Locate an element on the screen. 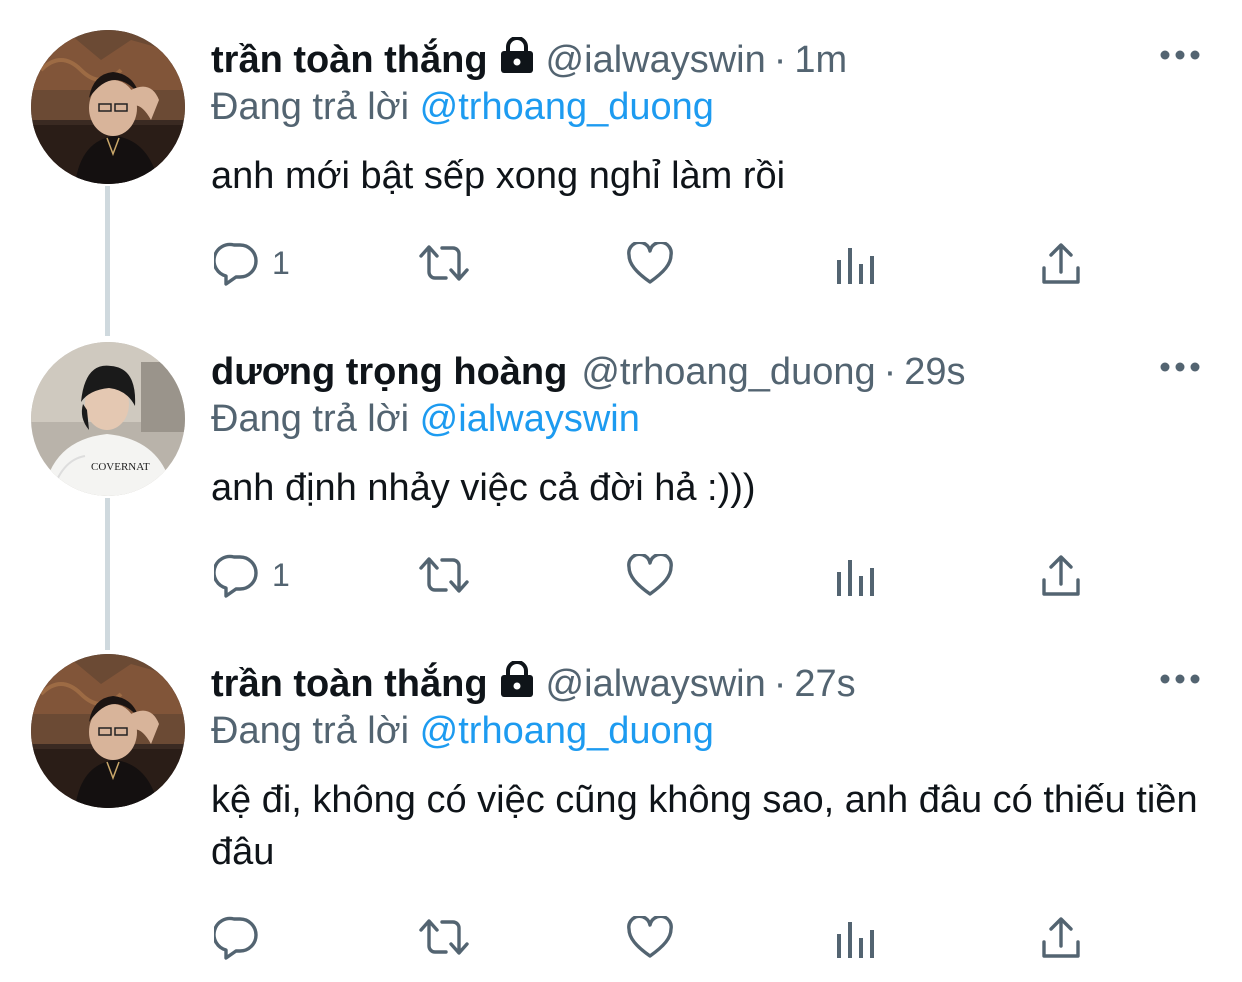 The image size is (1242, 982). tweet-header: dương trọng hoàng @trhoang_duong · 29s is located at coordinates (588, 372).